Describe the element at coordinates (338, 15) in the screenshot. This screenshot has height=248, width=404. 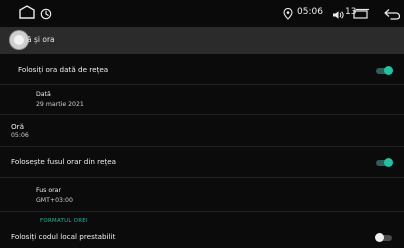
I see `volume-icon` at that location.